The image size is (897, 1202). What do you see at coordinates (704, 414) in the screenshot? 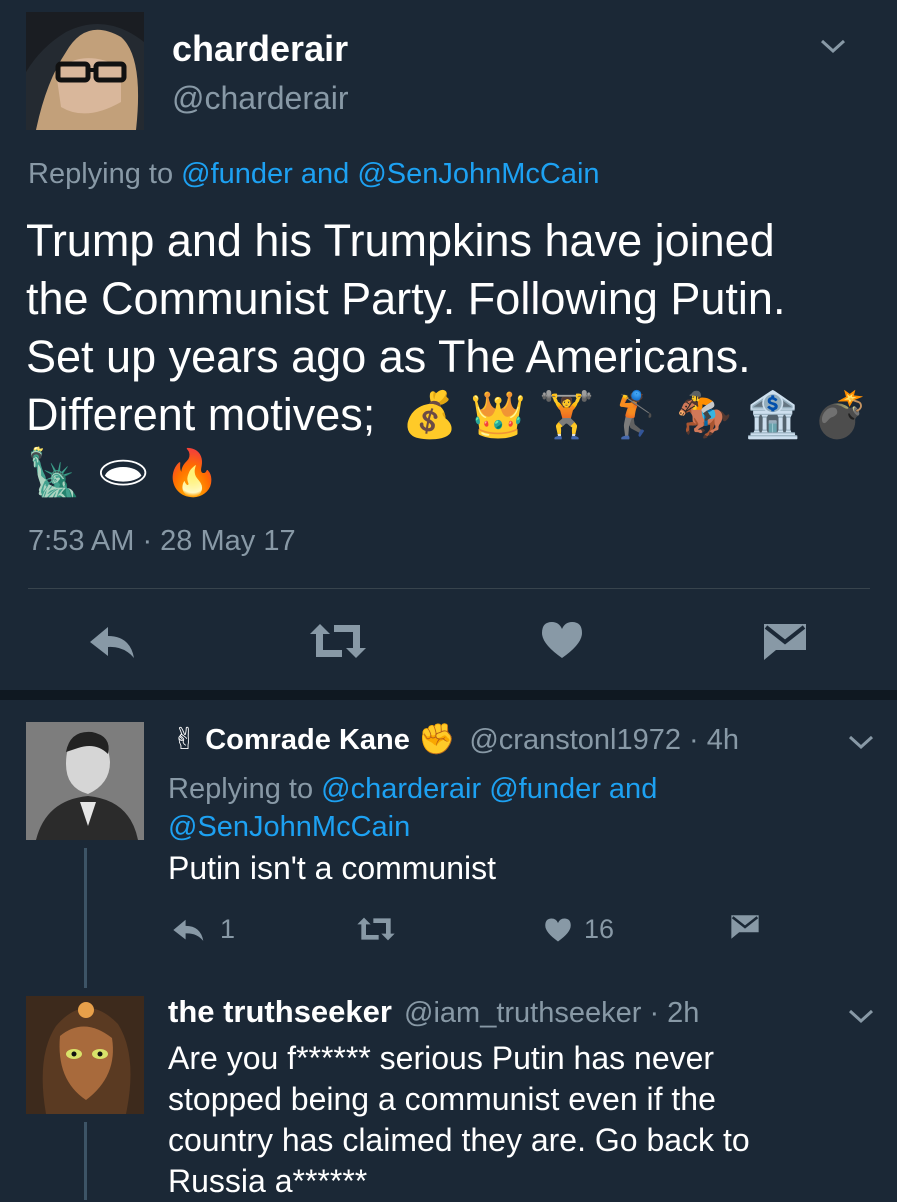
I see `emoji-horse-racing: 🏇` at bounding box center [704, 414].